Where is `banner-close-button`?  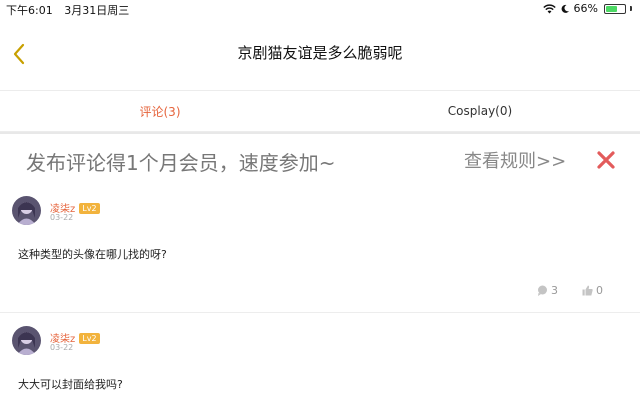
banner-close-button is located at coordinates (606, 160).